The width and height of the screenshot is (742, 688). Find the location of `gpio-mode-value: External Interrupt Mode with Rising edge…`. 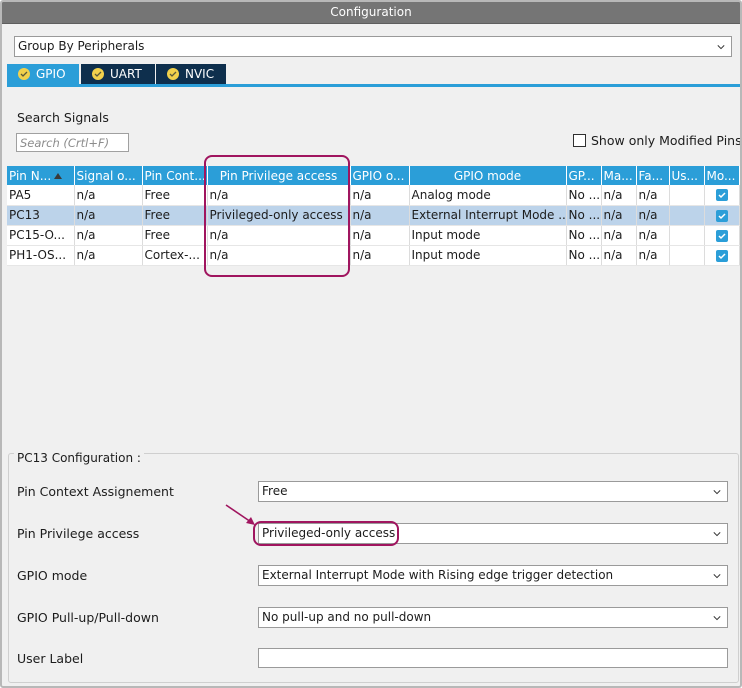

gpio-mode-value: External Interrupt Mode with Rising edge… is located at coordinates (438, 575).